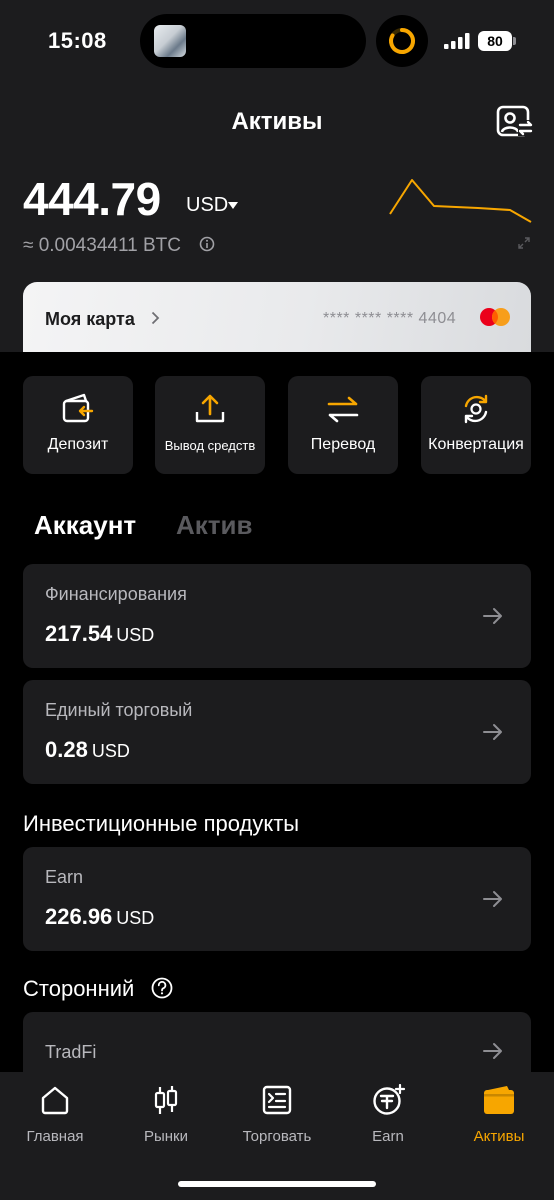  What do you see at coordinates (233, 206) in the screenshot?
I see `caret-down-icon` at bounding box center [233, 206].